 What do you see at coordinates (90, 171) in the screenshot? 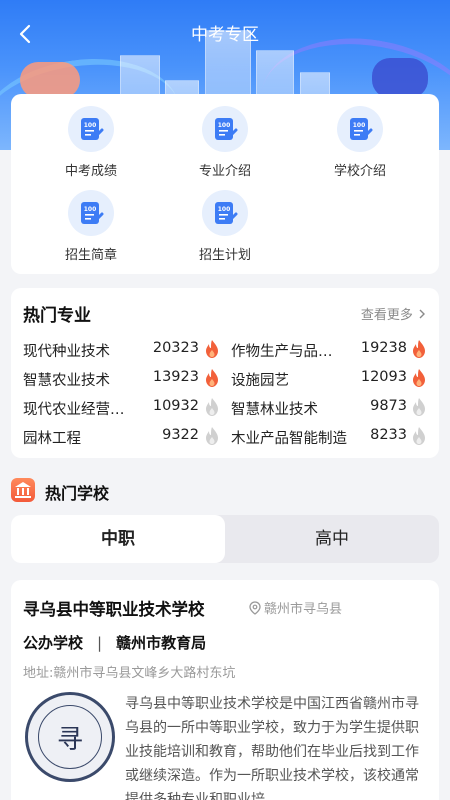
I see `menu-label: 中考成绩` at bounding box center [90, 171].